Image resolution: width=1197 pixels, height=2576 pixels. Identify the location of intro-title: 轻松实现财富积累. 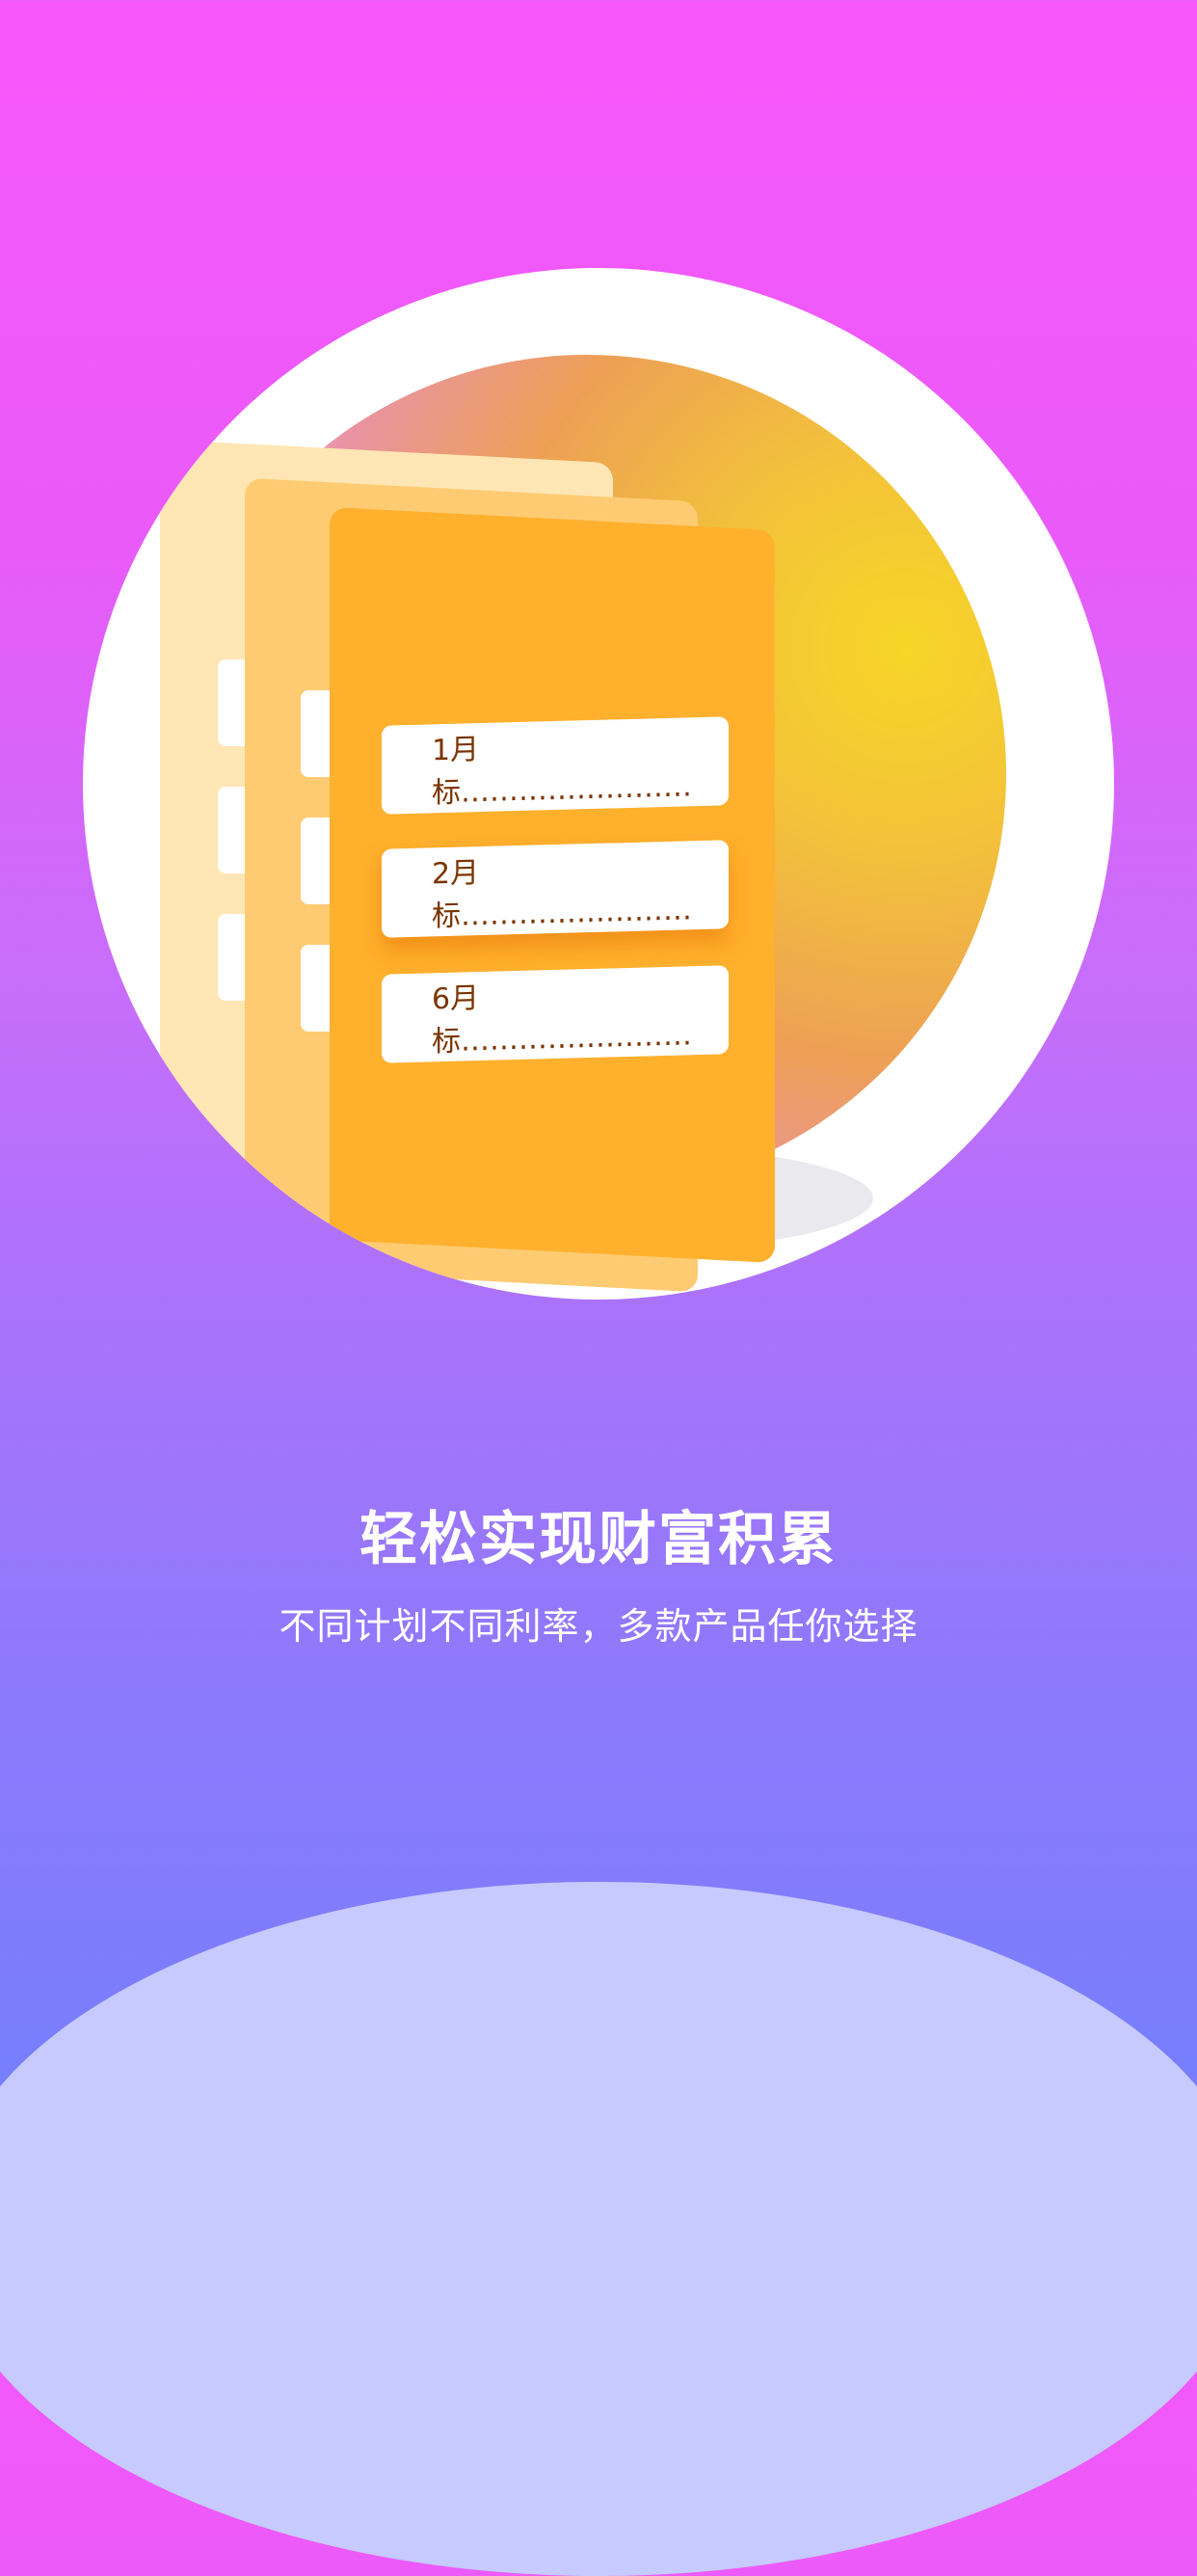
(598, 1540).